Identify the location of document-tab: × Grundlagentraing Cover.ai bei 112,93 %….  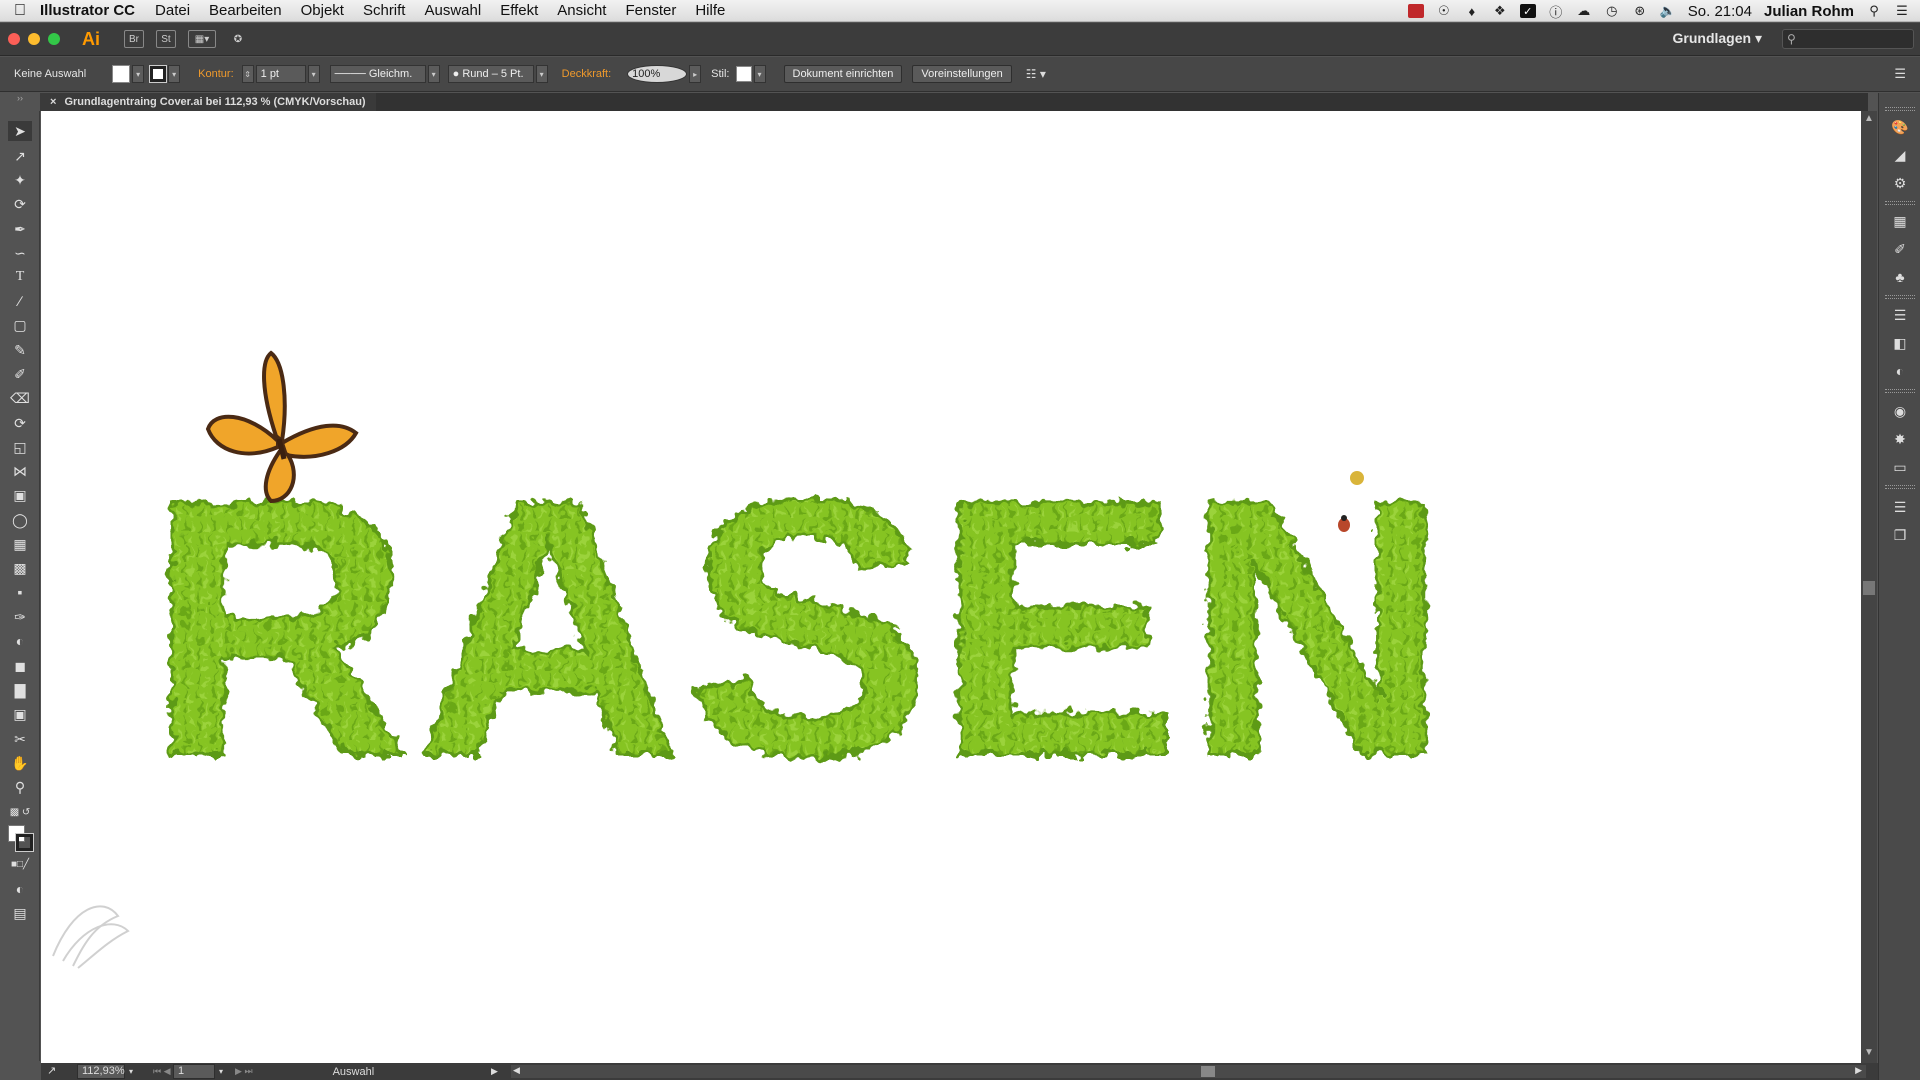
(208, 102).